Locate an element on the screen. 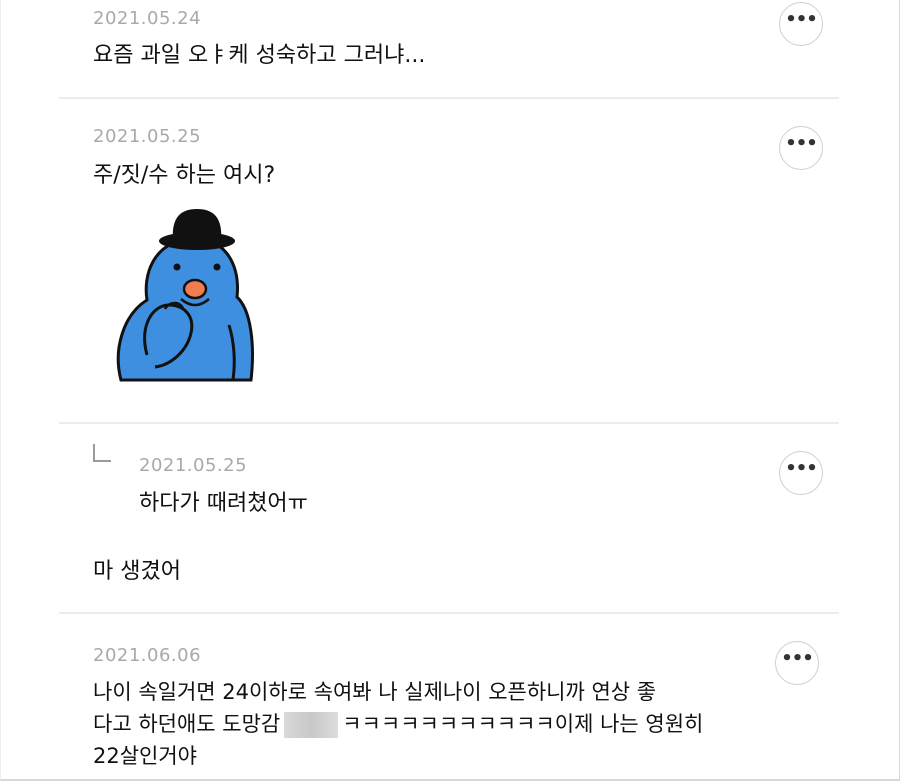 Image resolution: width=900 pixels, height=781 pixels. blue-character-hat-sticker-icon is located at coordinates (185, 295).